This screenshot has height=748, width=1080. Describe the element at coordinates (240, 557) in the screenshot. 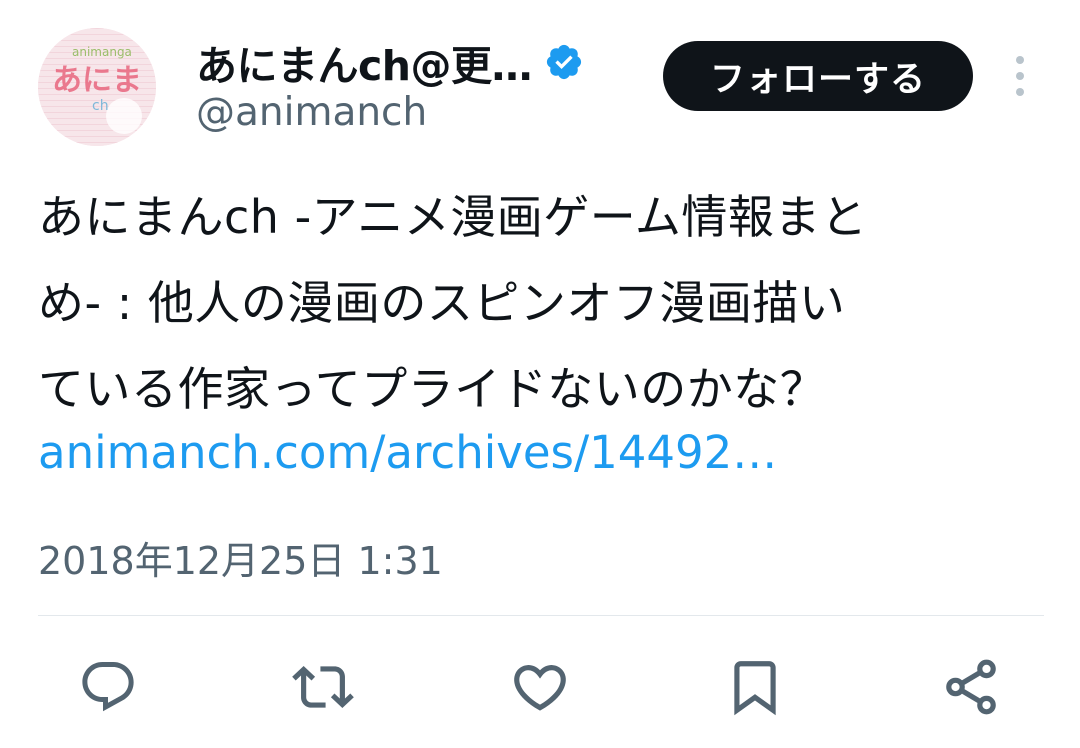

I see `tweet-timestamp: 2018年12月25日 1:31` at that location.